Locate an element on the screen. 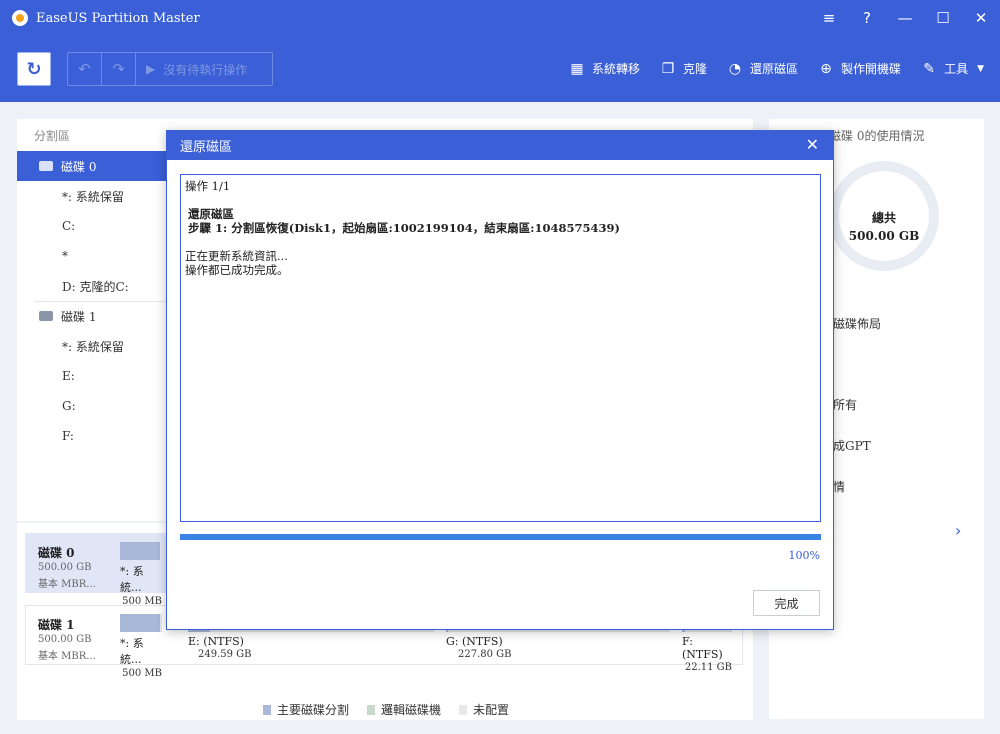 The image size is (1000, 734). progress-bar is located at coordinates (500, 537).